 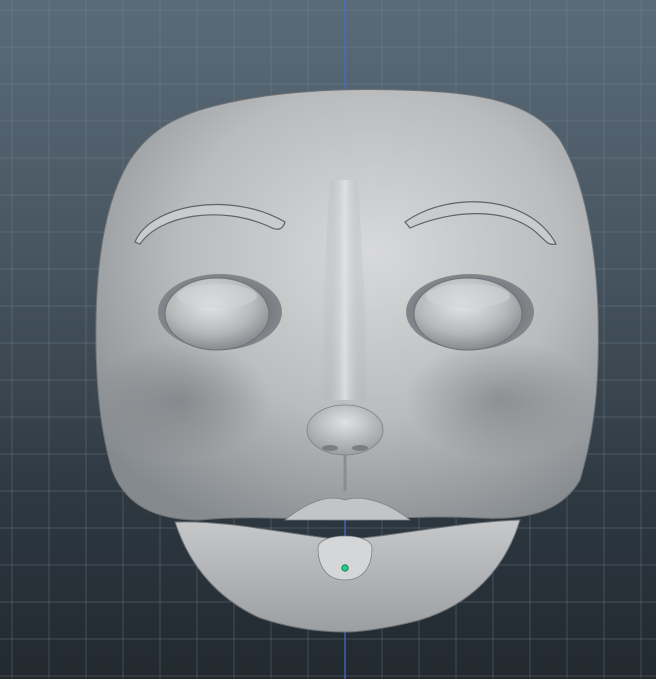 I want to click on nostril-right, so click(x=360, y=448).